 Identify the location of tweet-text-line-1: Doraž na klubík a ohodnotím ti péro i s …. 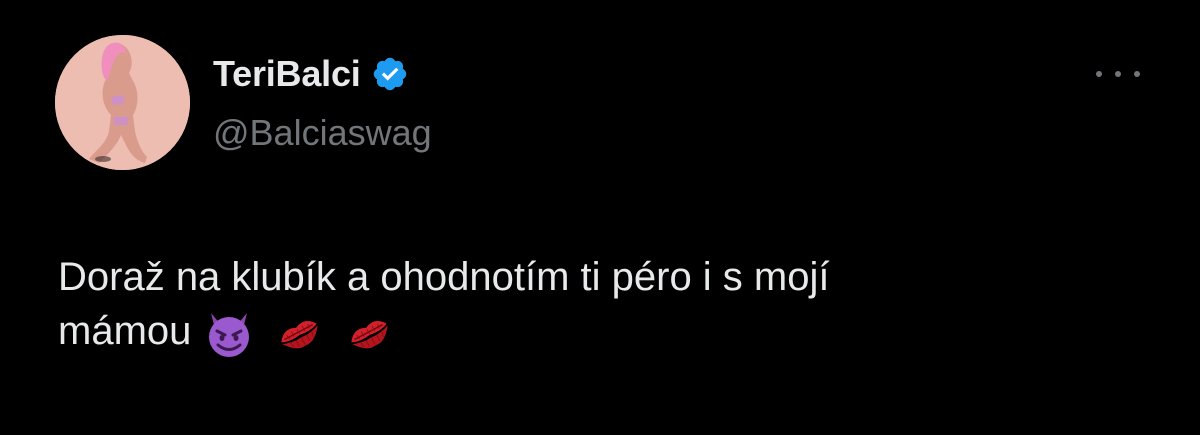
(444, 277).